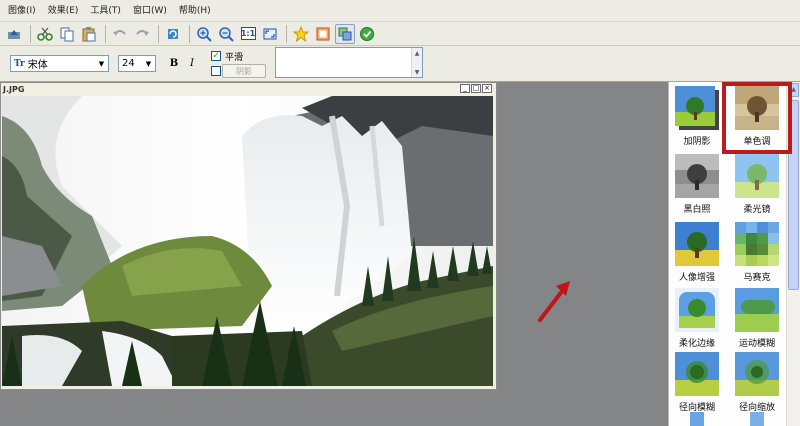 The image size is (800, 426). I want to click on effect-soften-edges: 柔化边缘, so click(697, 321).